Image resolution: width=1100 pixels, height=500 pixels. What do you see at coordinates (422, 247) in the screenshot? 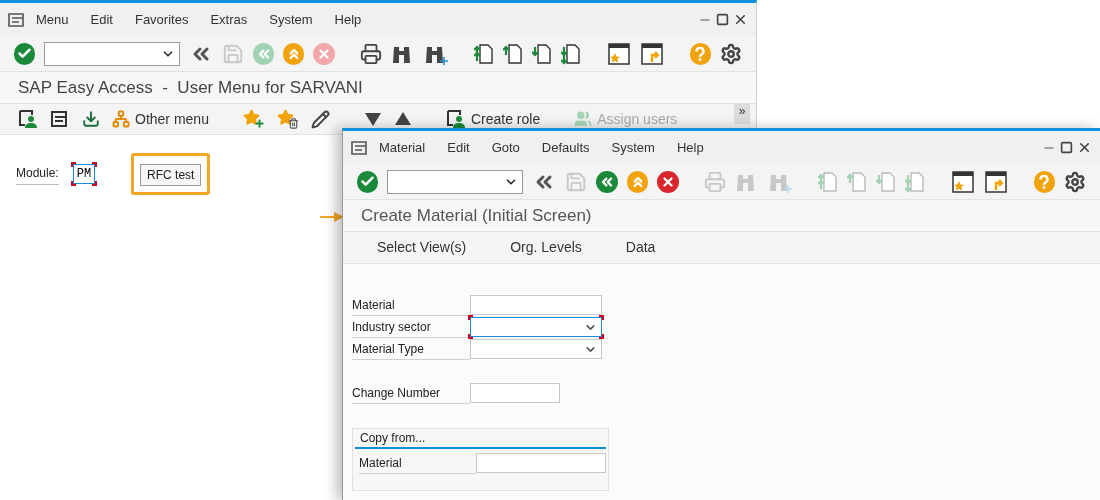
I see `toolbar-button: Select View(s)` at bounding box center [422, 247].